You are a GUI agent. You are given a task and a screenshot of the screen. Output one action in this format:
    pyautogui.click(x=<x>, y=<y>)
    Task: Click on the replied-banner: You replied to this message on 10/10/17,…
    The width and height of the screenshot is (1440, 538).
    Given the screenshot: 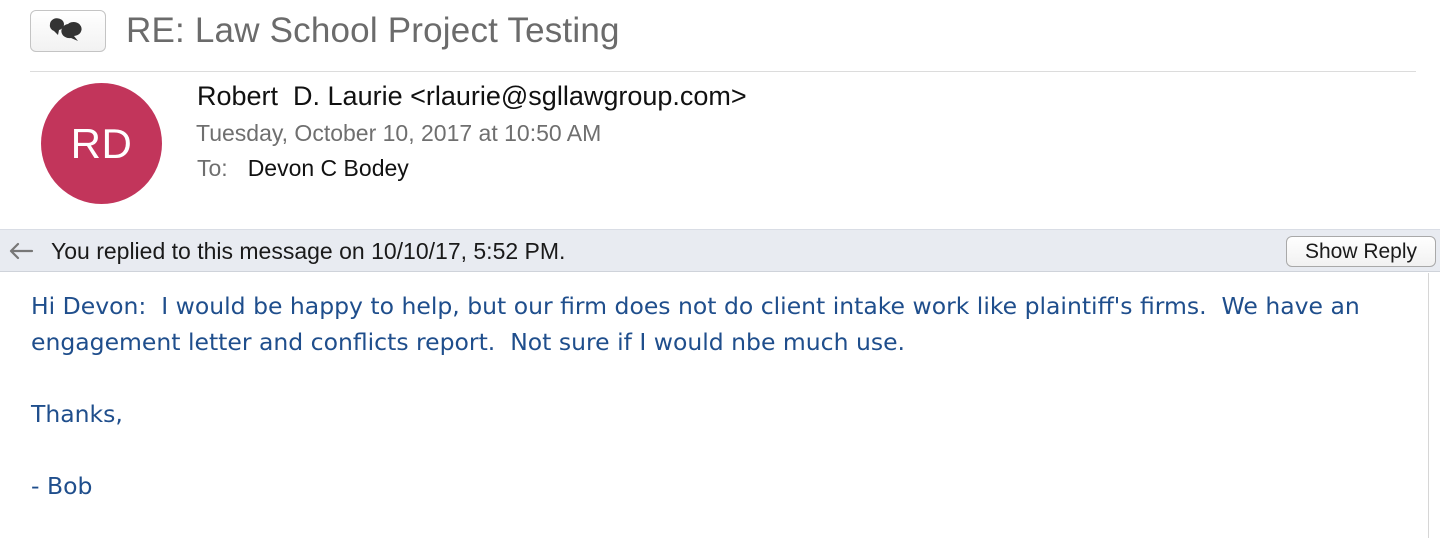 What is the action you would take?
    pyautogui.click(x=720, y=250)
    